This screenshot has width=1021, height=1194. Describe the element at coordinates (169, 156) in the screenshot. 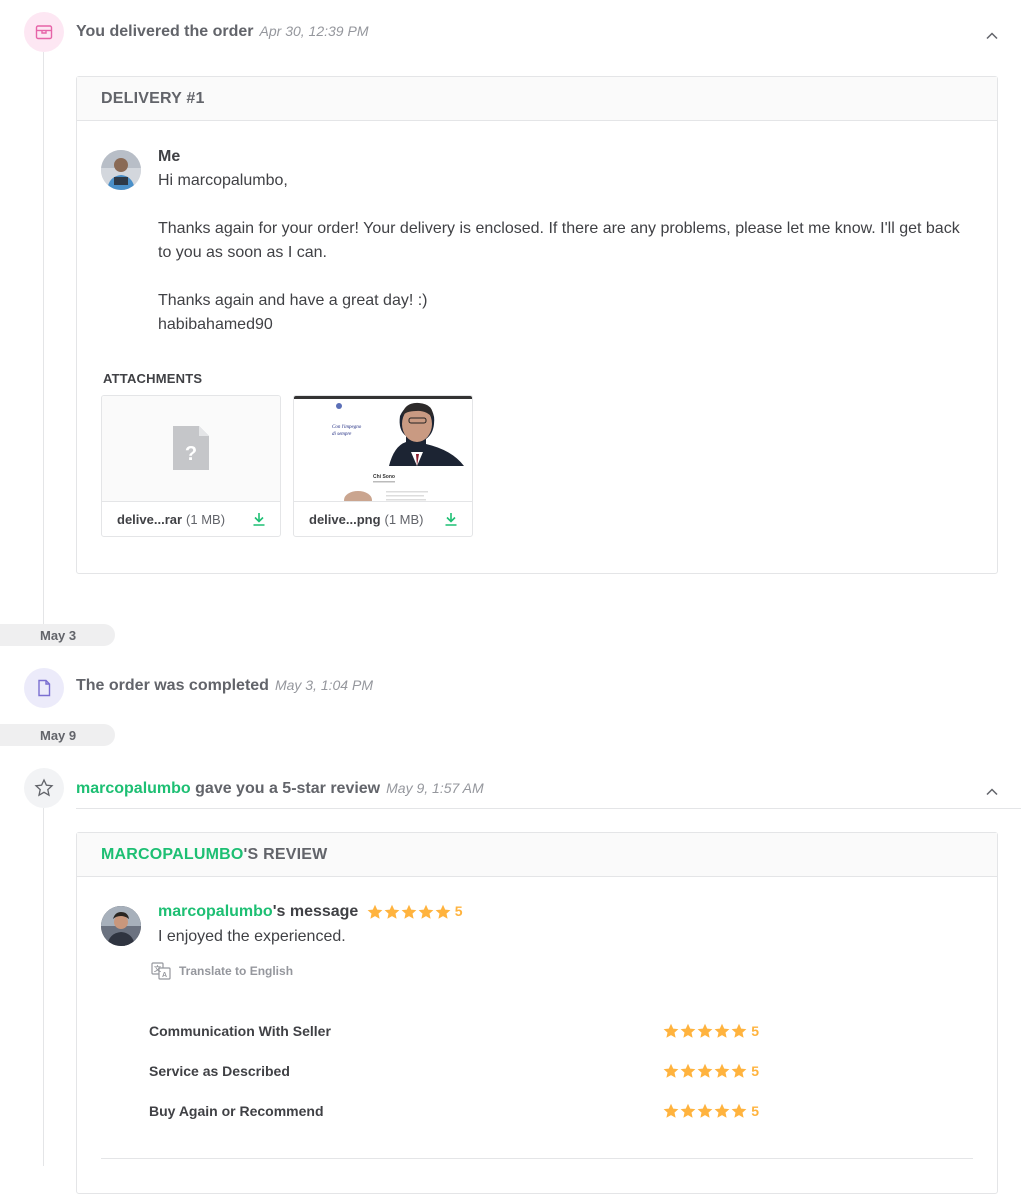

I see `sender-name: Me` at that location.